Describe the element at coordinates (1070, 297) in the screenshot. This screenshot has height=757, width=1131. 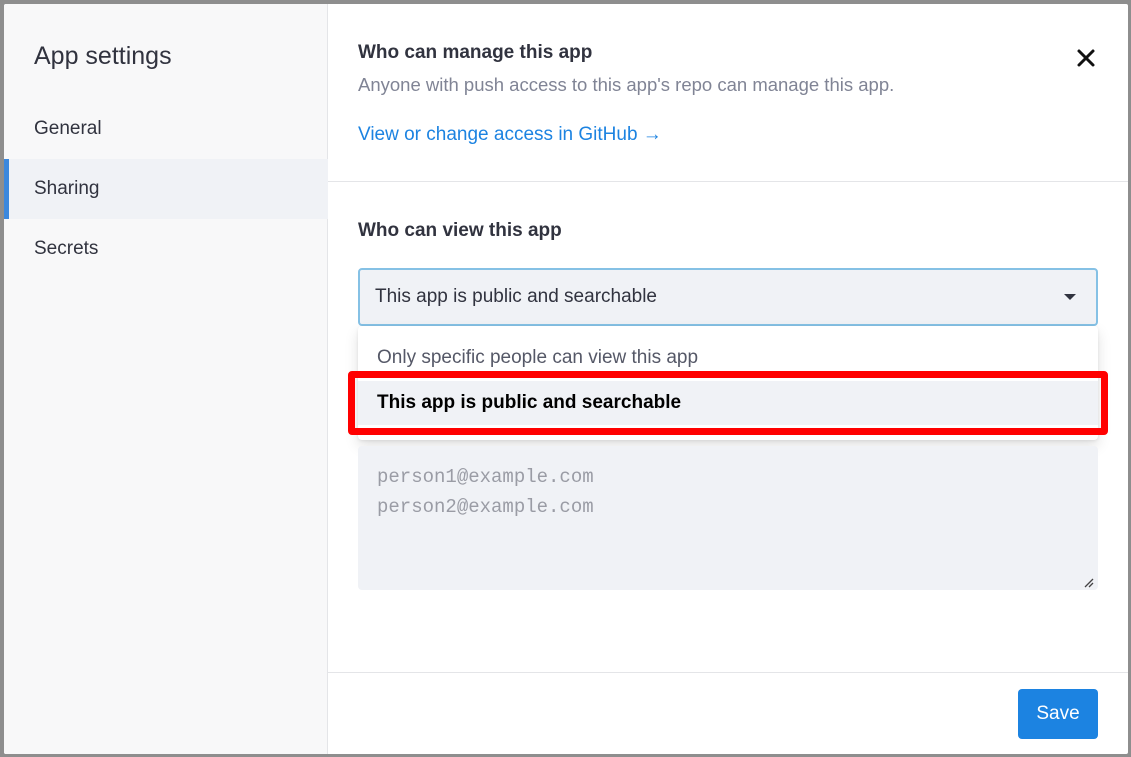
I see `chevron-down-icon` at that location.